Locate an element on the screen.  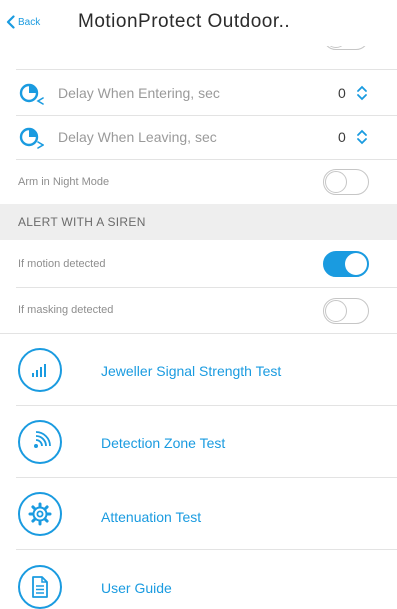
user-guide-row: User Guide is located at coordinates (198, 579).